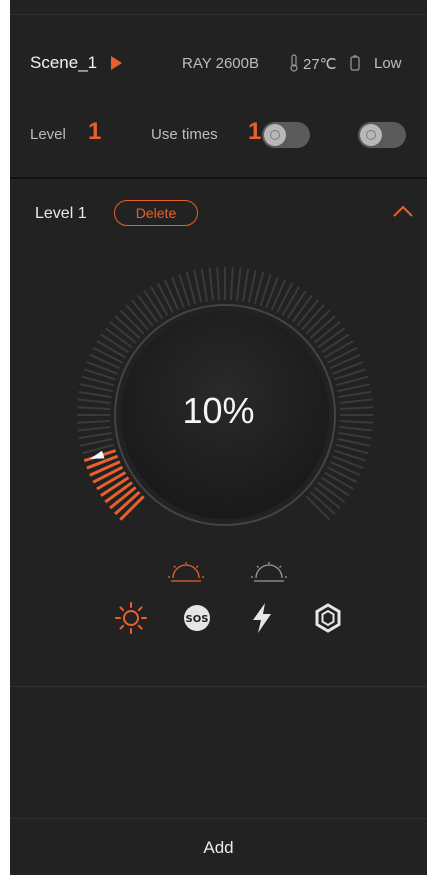 Image resolution: width=431 pixels, height=875 pixels. I want to click on svg-text: SOS, so click(197, 619).